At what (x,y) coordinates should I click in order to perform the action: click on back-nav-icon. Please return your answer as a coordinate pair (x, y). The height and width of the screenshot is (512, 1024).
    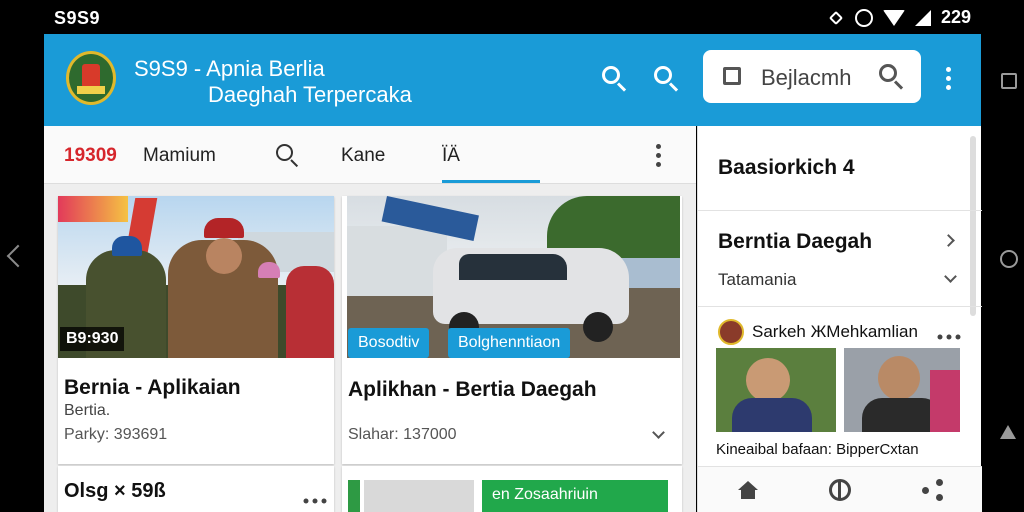
    Looking at the image, I should click on (1008, 432).